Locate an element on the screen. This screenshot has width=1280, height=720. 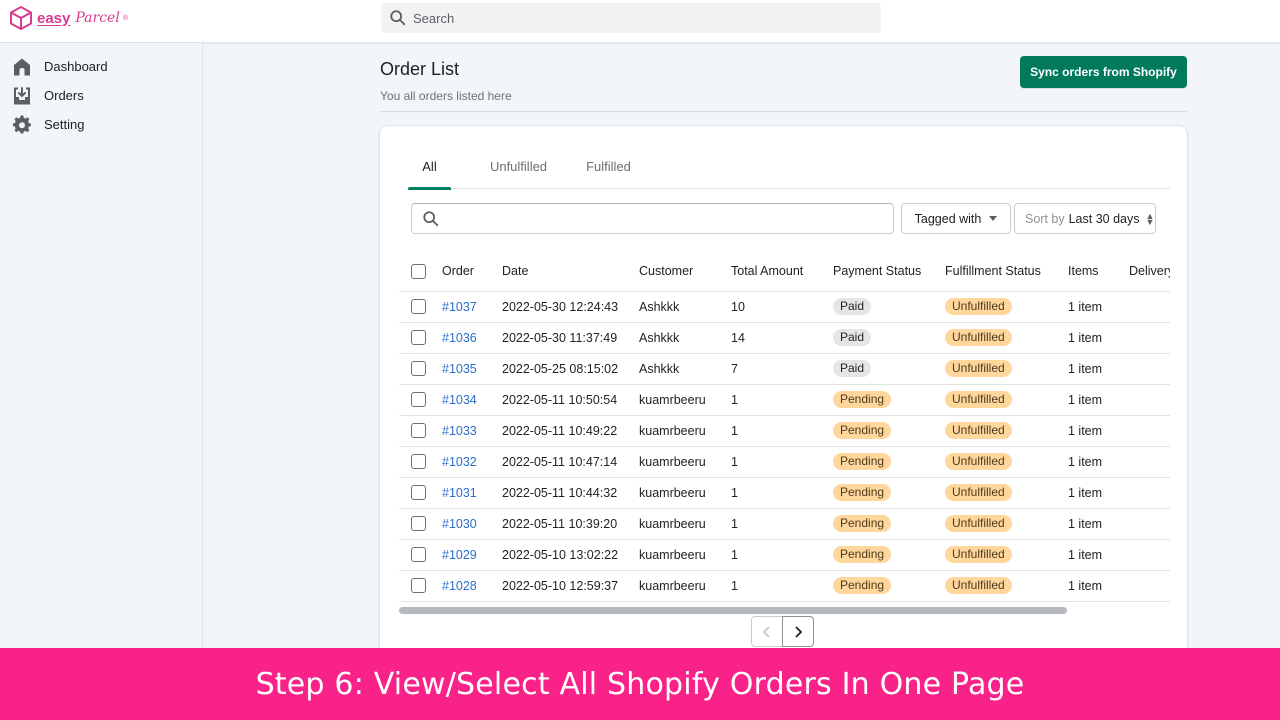
sidebar-item-dashboard: Dashboard is located at coordinates (101, 66).